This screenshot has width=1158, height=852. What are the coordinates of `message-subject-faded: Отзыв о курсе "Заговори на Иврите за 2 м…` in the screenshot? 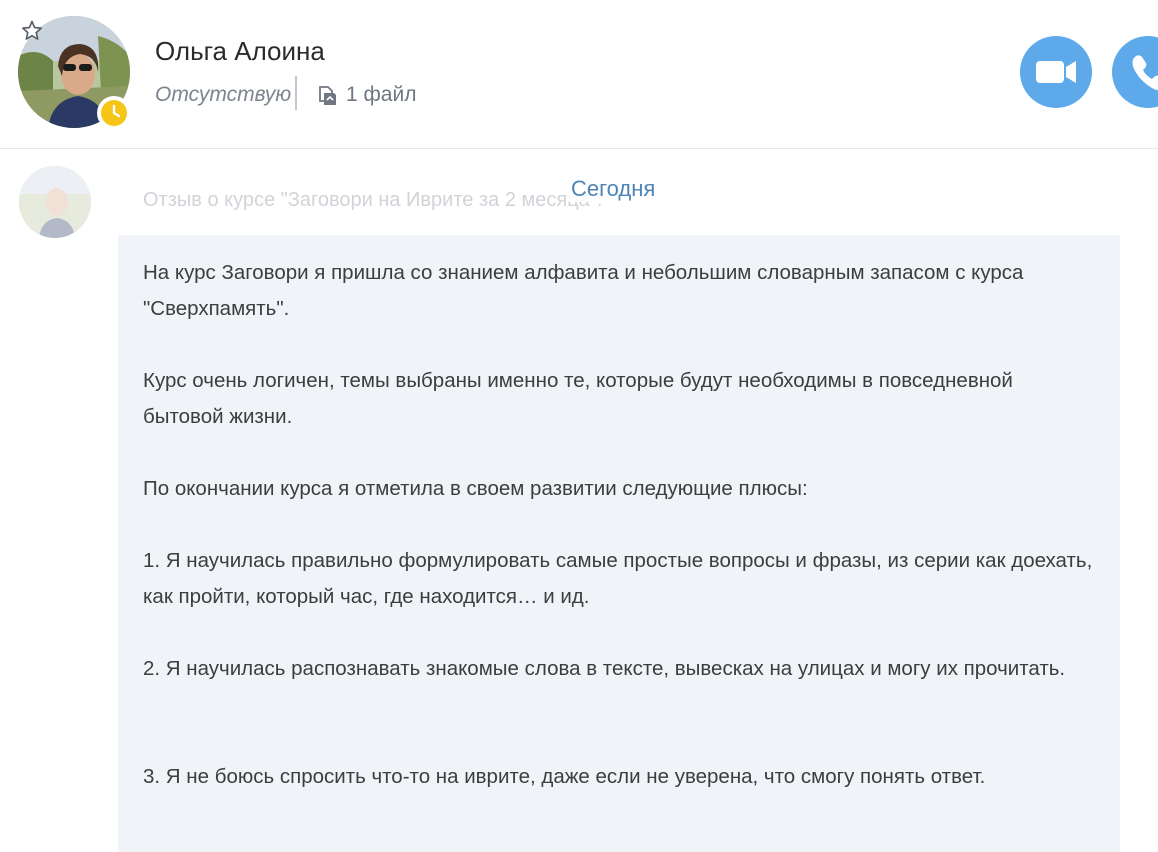 It's located at (373, 200).